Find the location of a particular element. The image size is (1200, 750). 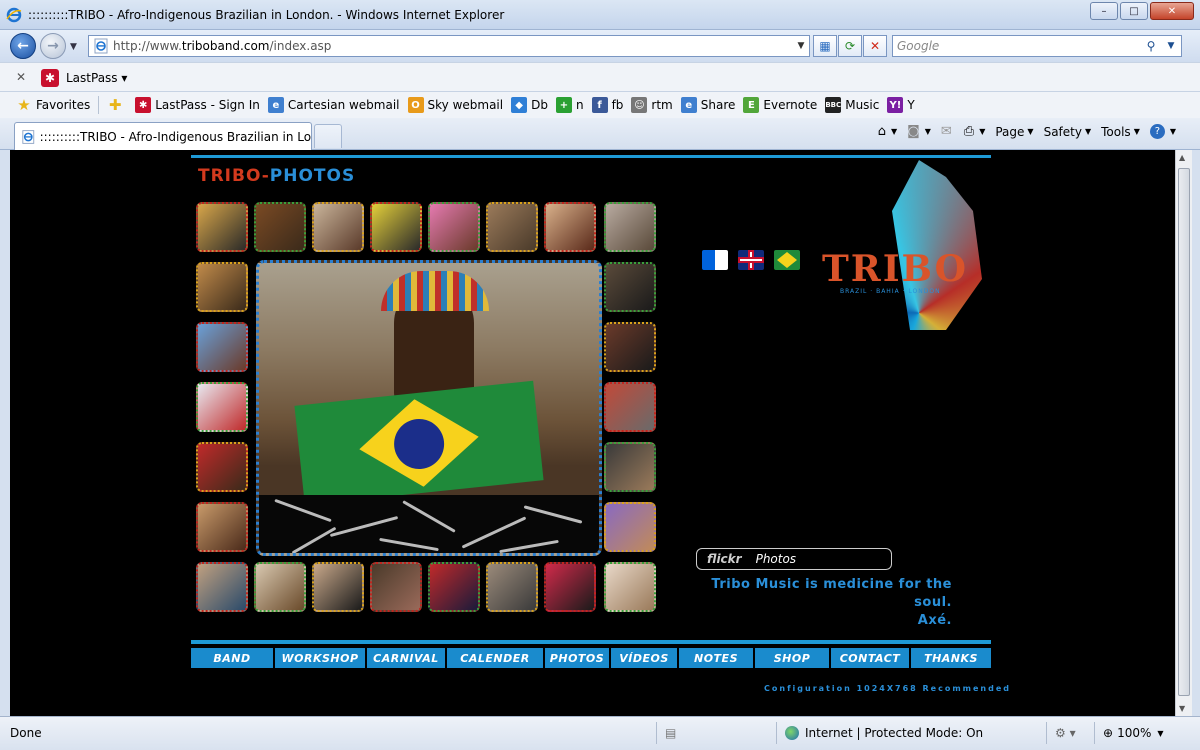

favorites-button: ★ Favorites is located at coordinates (53, 105).